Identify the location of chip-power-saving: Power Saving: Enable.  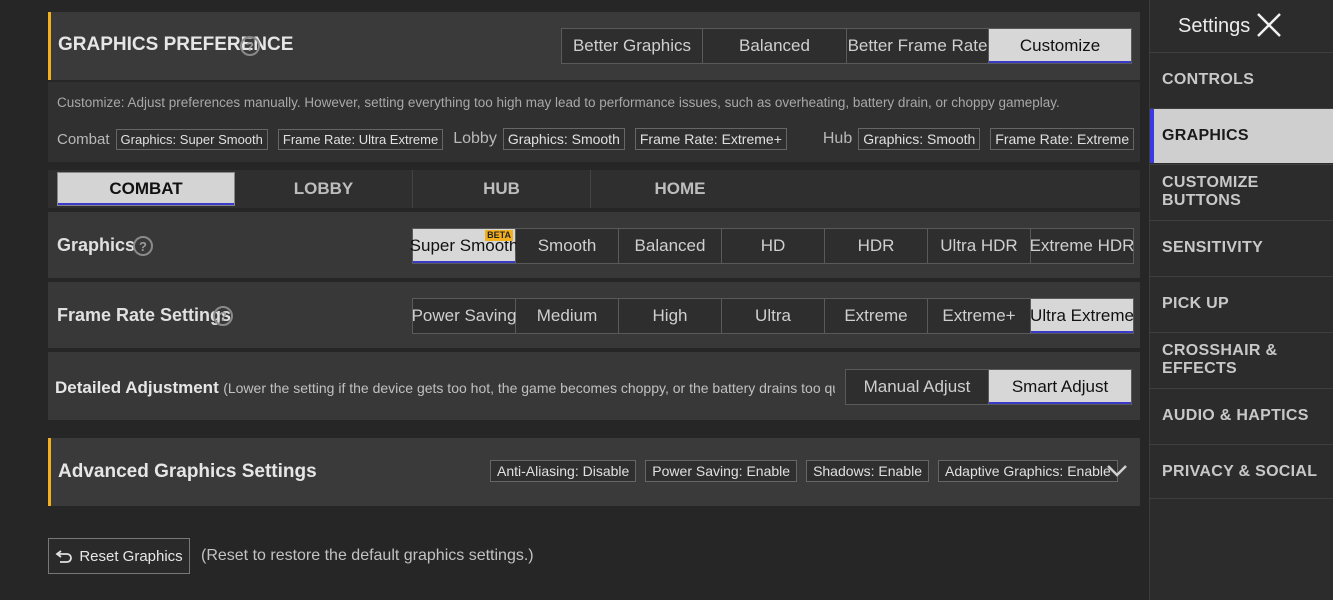
(721, 471).